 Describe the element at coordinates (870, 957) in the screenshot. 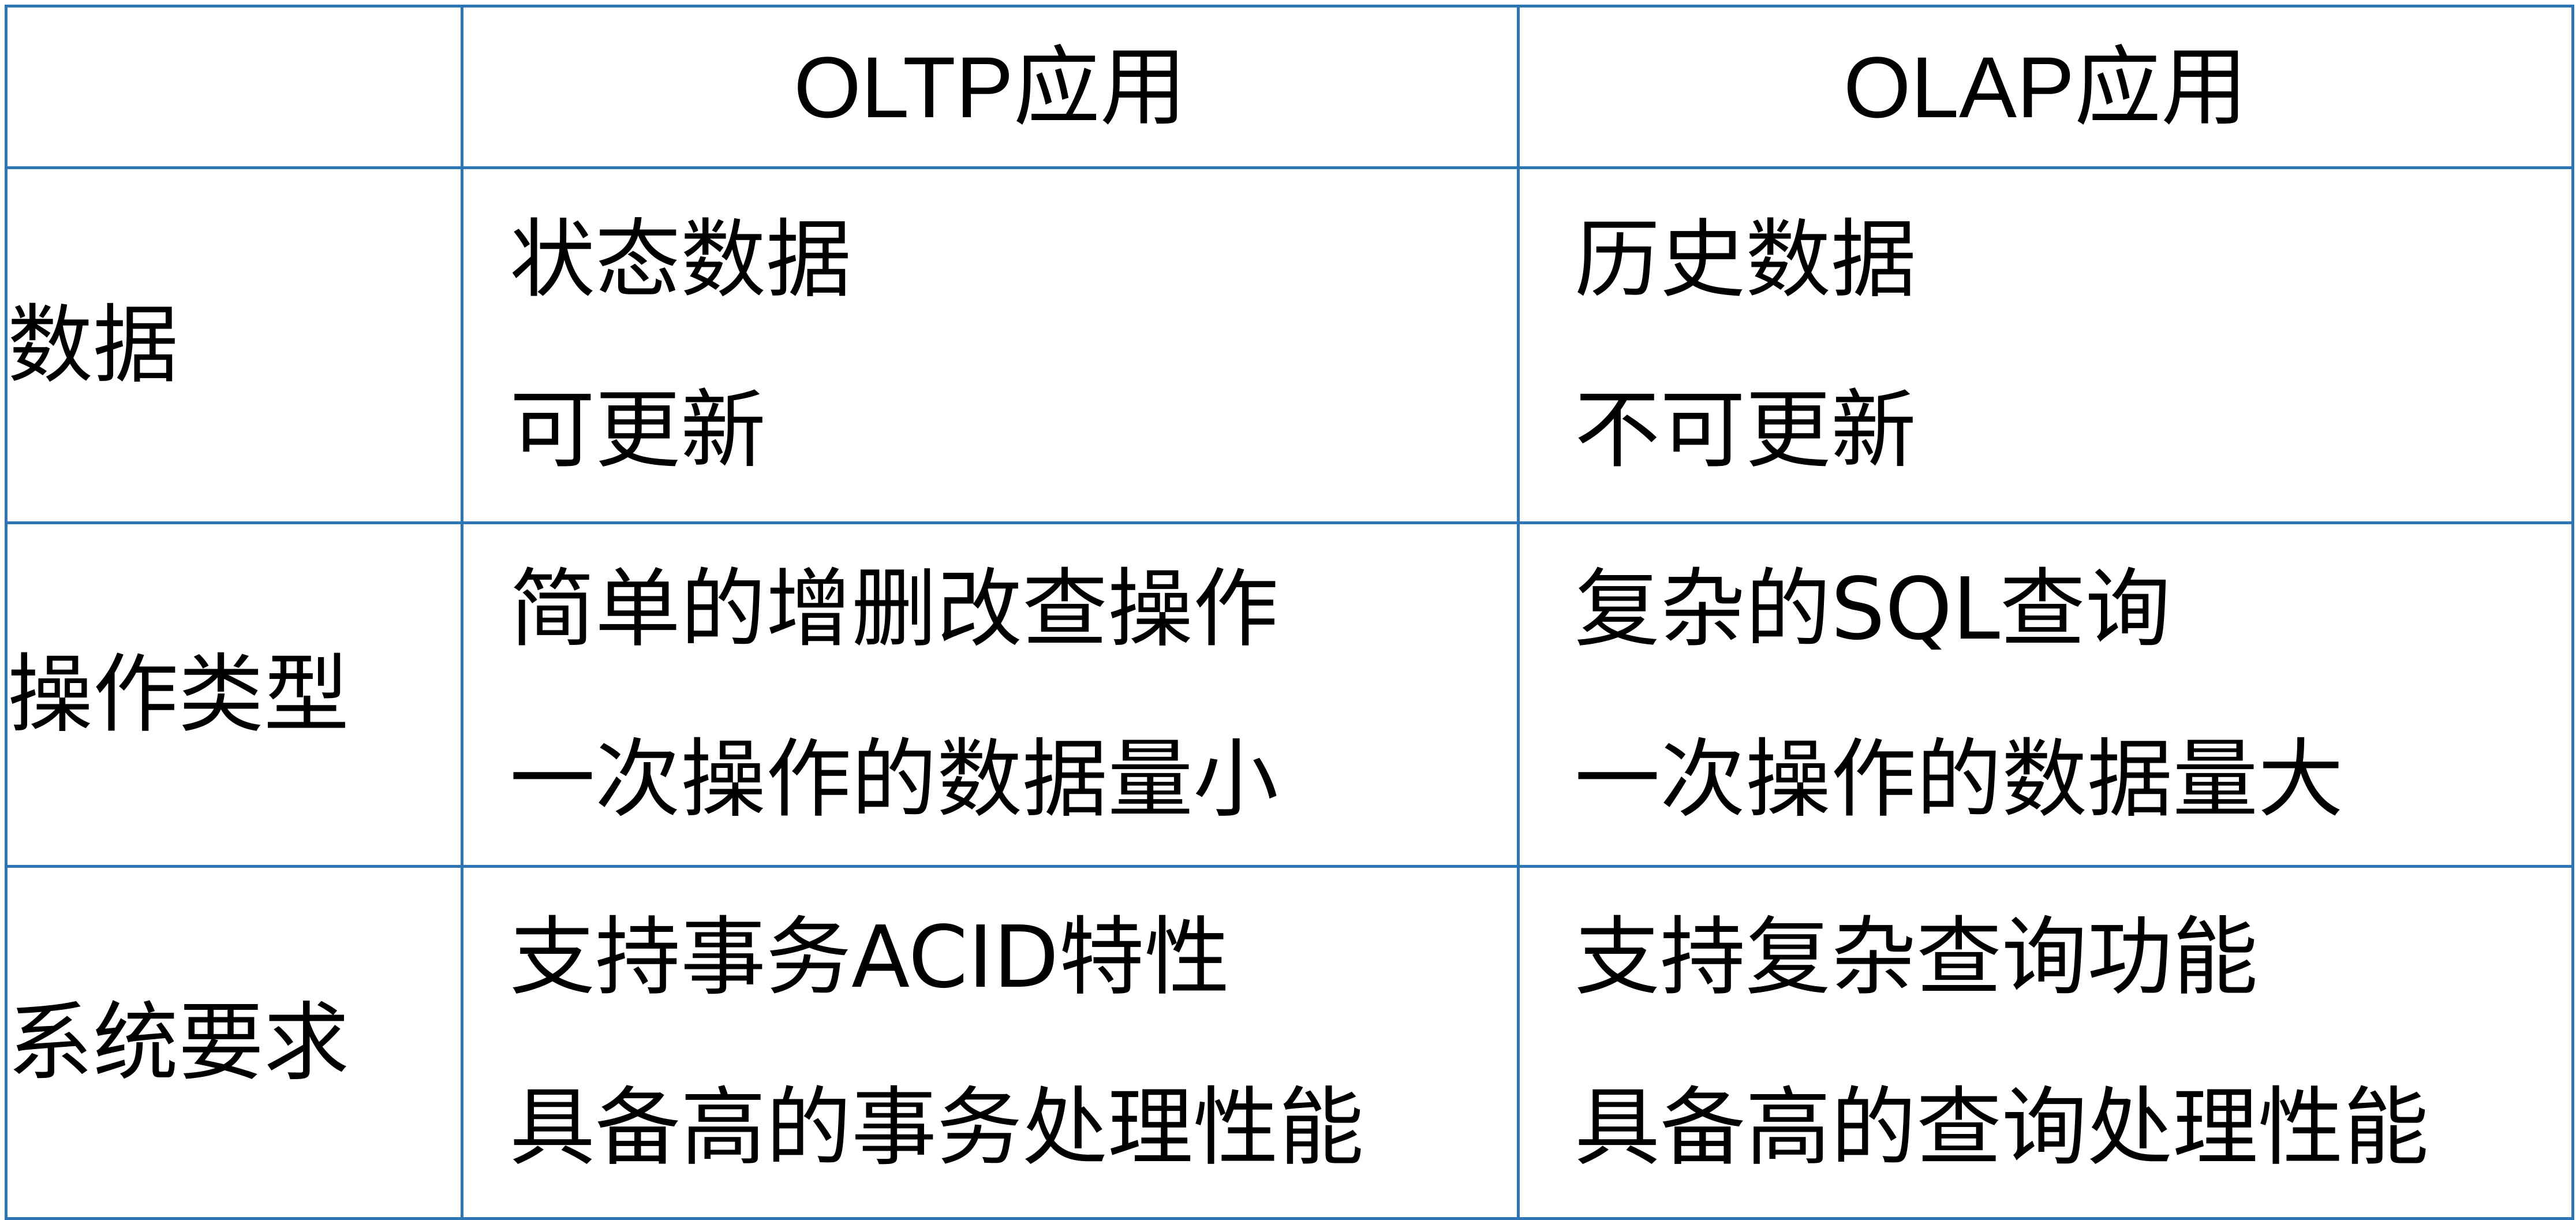

I see `cell-line: 支持事务ACID特性` at that location.